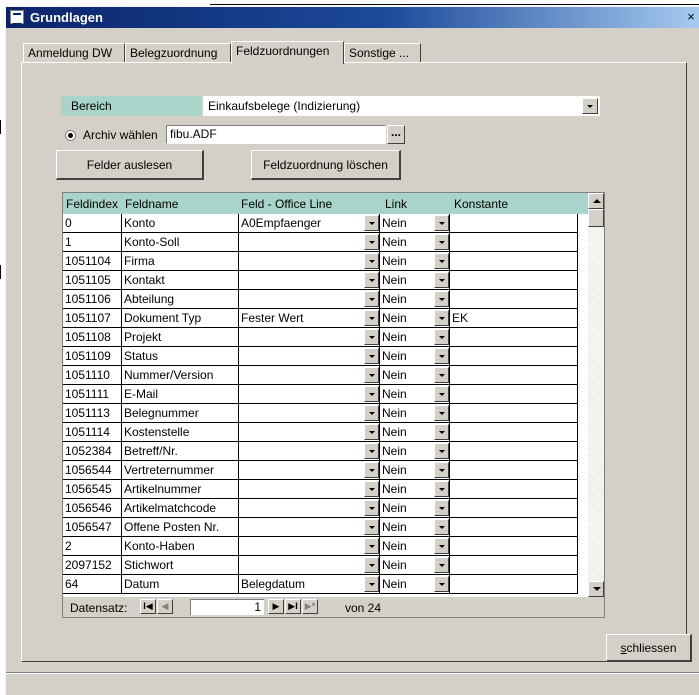 The height and width of the screenshot is (695, 699). Describe the element at coordinates (180, 470) in the screenshot. I see `cell-feldname: Vertreternummer` at that location.